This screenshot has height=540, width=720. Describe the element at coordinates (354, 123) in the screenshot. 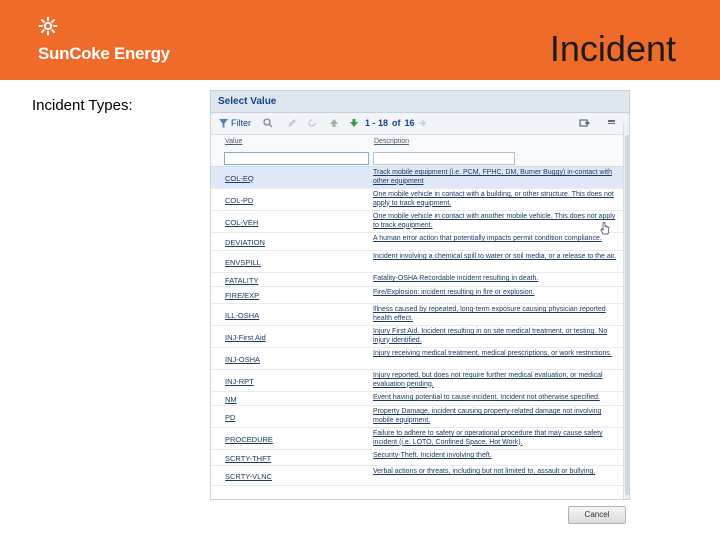

I see `move-down-icon` at that location.